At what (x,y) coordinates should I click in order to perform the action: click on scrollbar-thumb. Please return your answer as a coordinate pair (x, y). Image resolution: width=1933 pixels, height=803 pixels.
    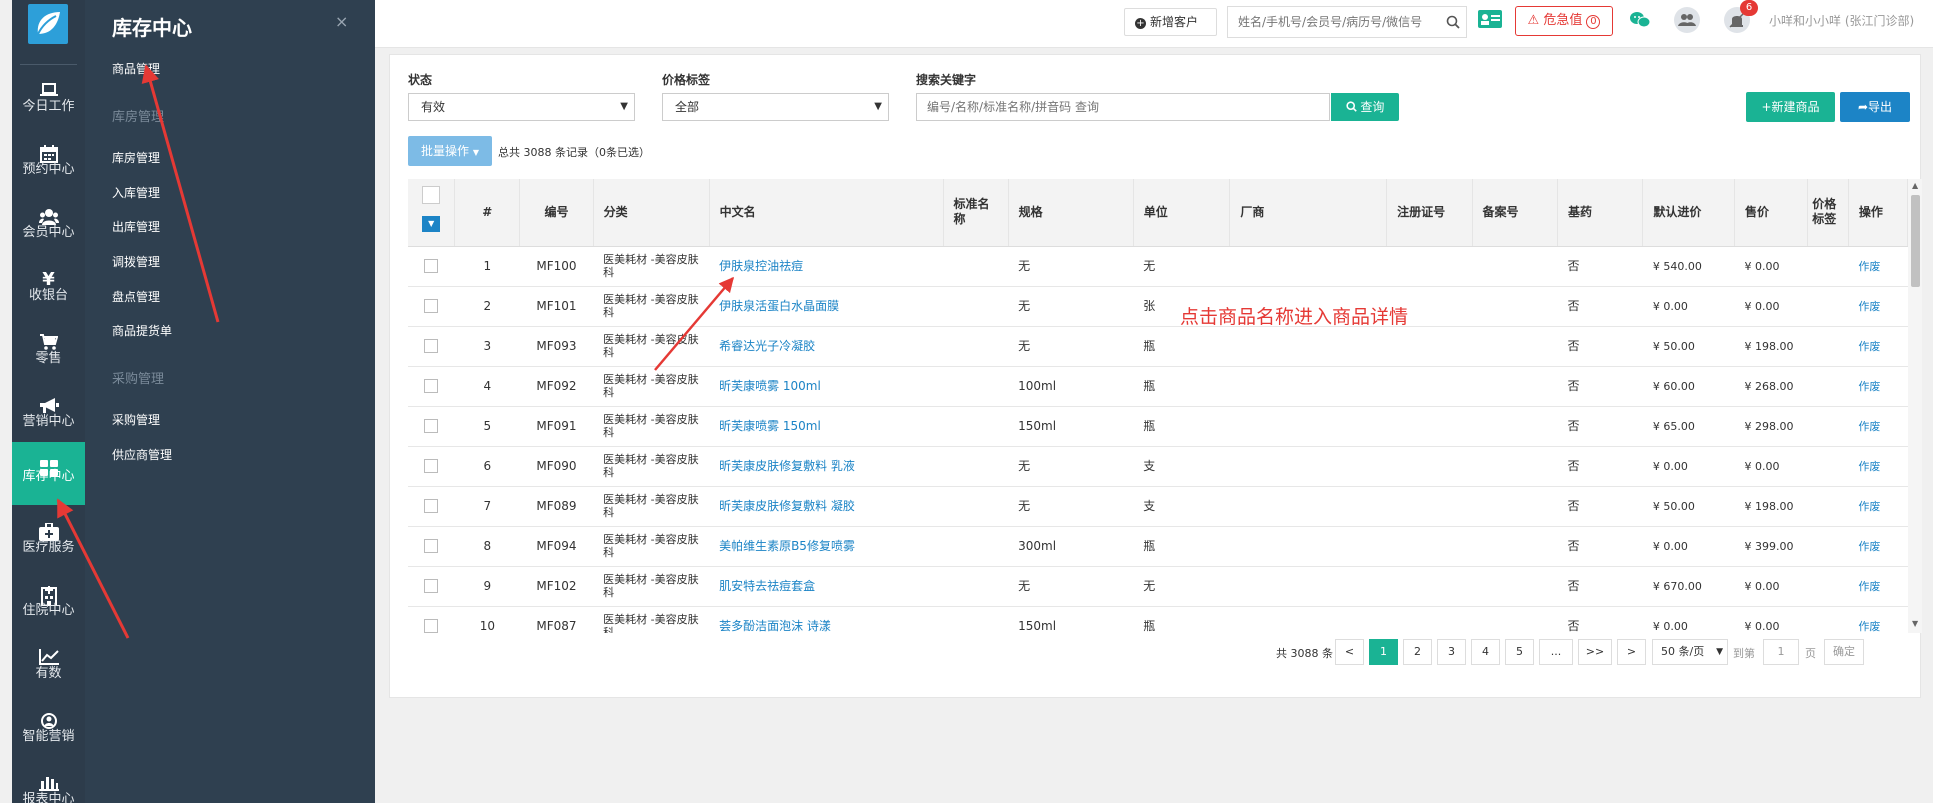
    Looking at the image, I should click on (1915, 241).